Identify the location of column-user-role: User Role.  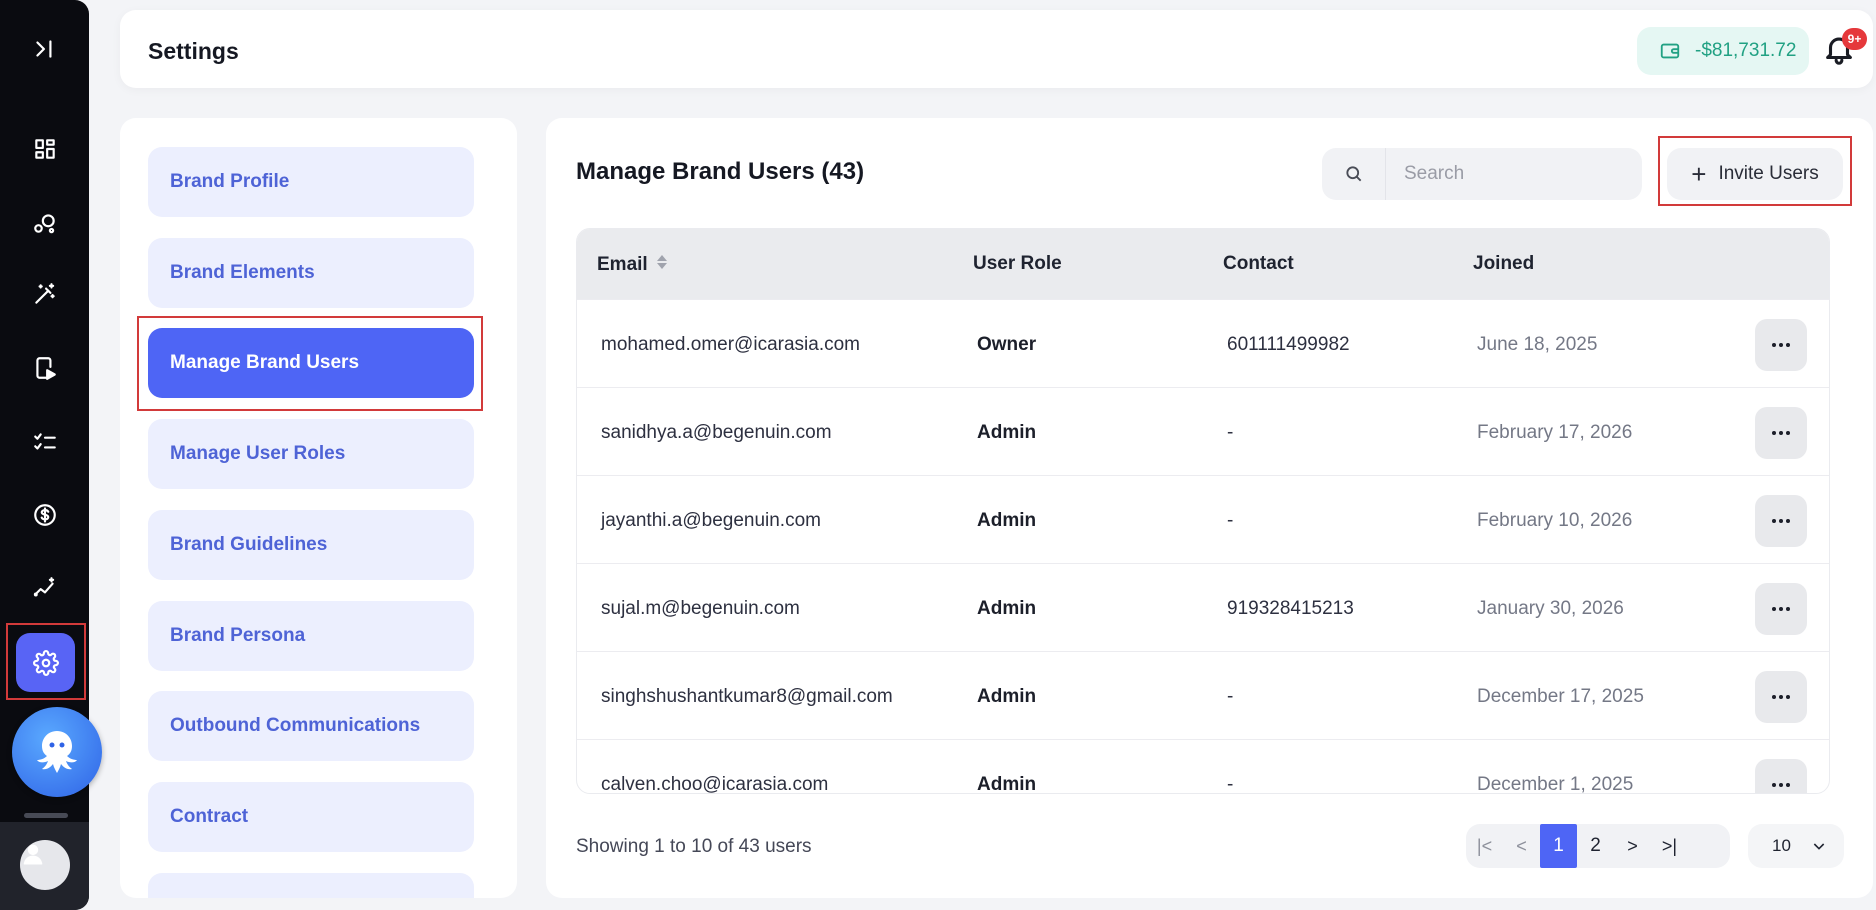
(1017, 263).